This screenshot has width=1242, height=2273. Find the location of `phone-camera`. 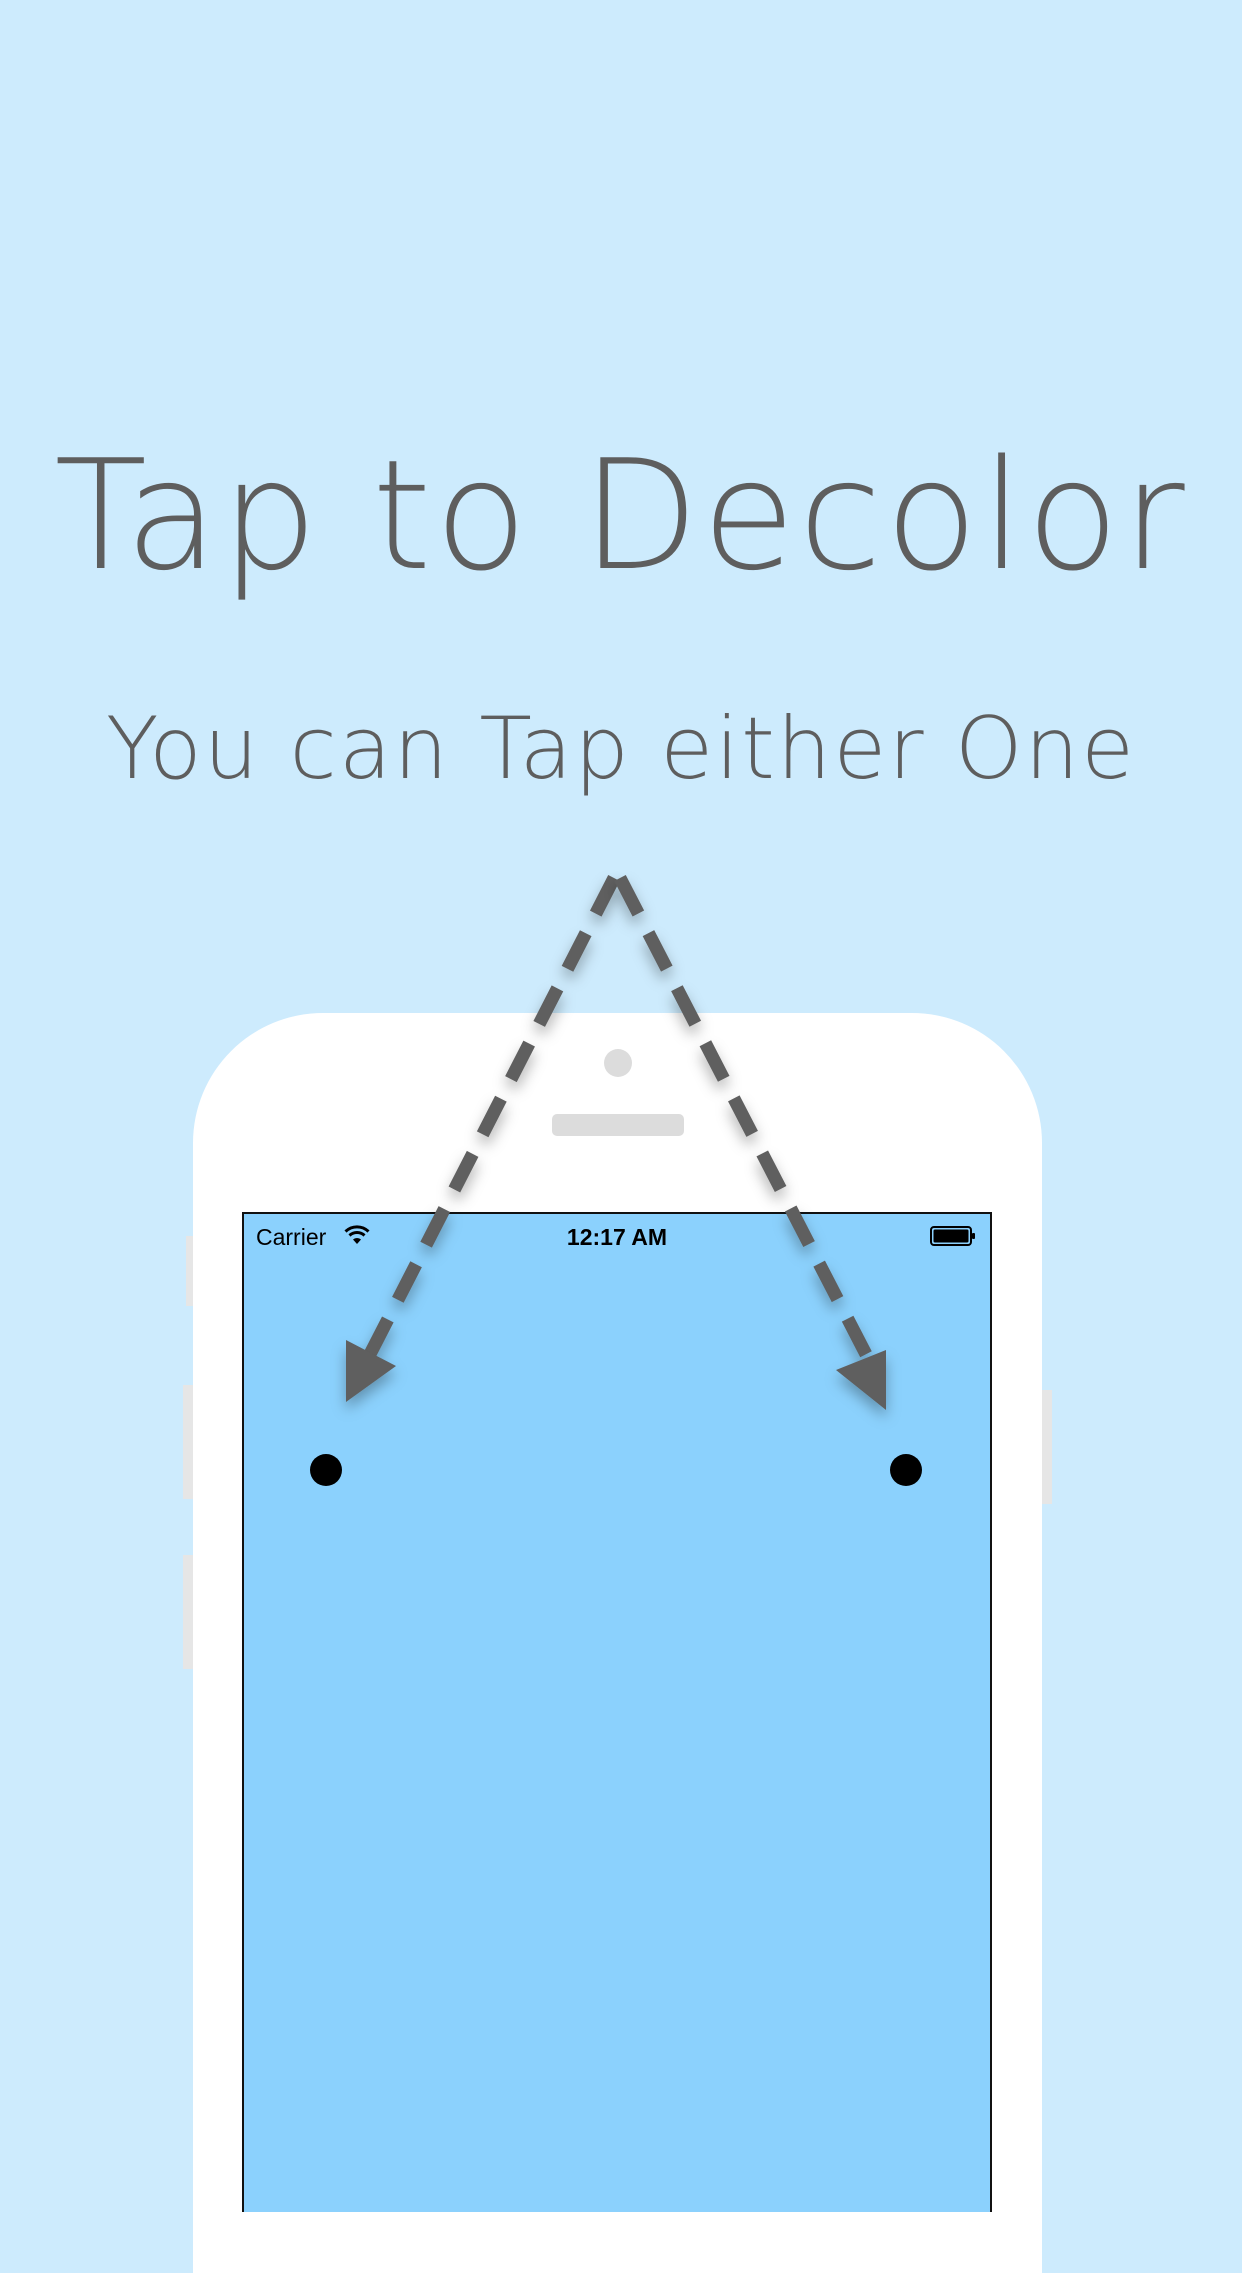

phone-camera is located at coordinates (618, 1063).